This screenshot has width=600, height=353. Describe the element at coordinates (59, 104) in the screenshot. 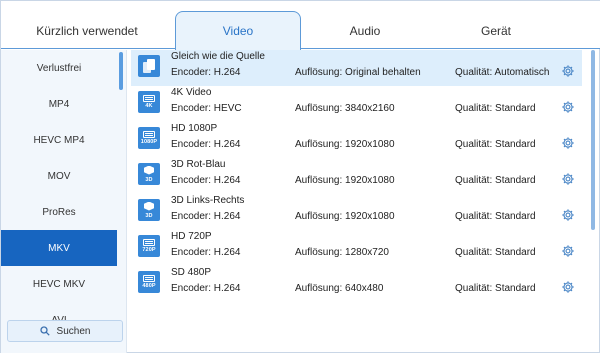

I see `sidebar-item-mp4: MP4` at that location.